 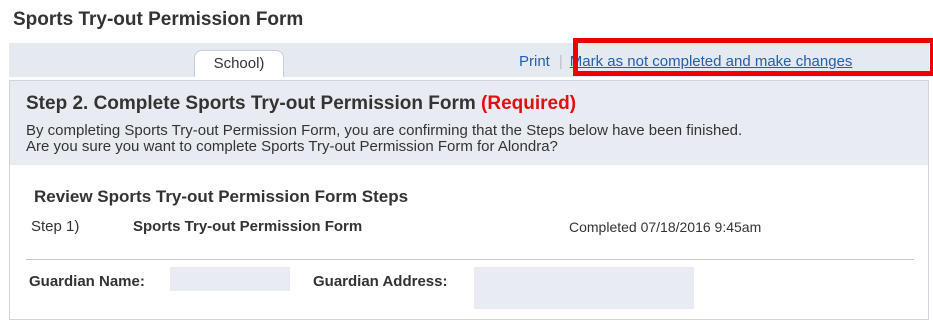 What do you see at coordinates (584, 288) in the screenshot?
I see `guardian-address-input` at bounding box center [584, 288].